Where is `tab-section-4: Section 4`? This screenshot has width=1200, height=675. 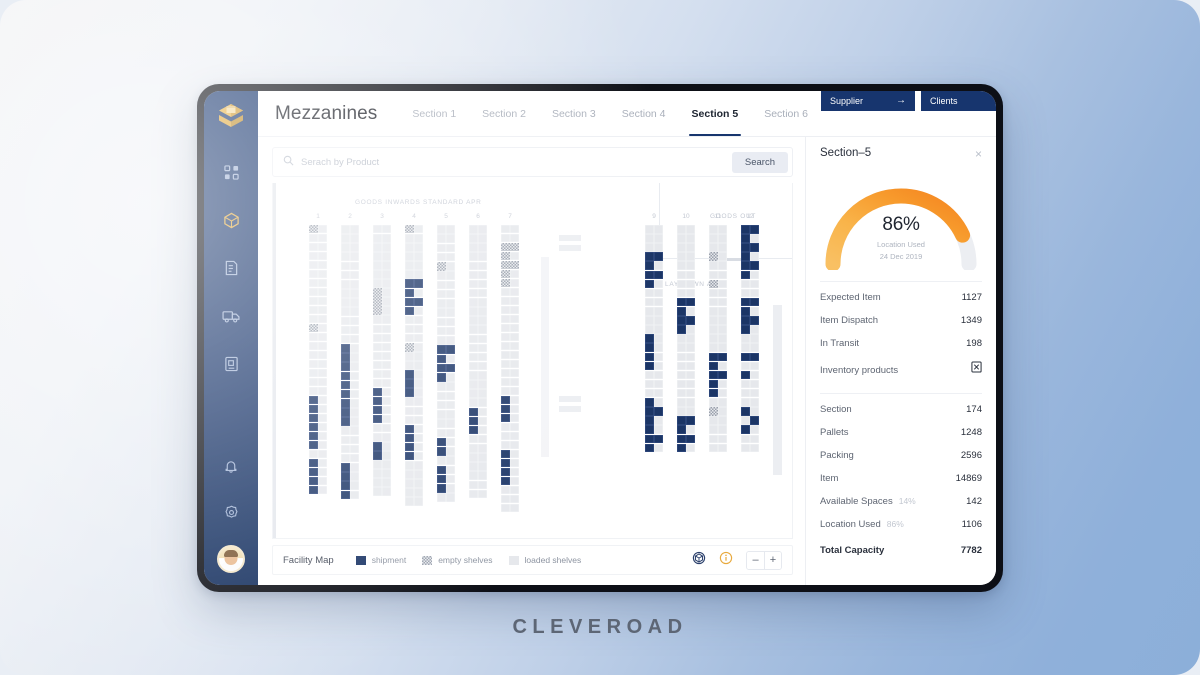
tab-section-4: Section 4 is located at coordinates (644, 113).